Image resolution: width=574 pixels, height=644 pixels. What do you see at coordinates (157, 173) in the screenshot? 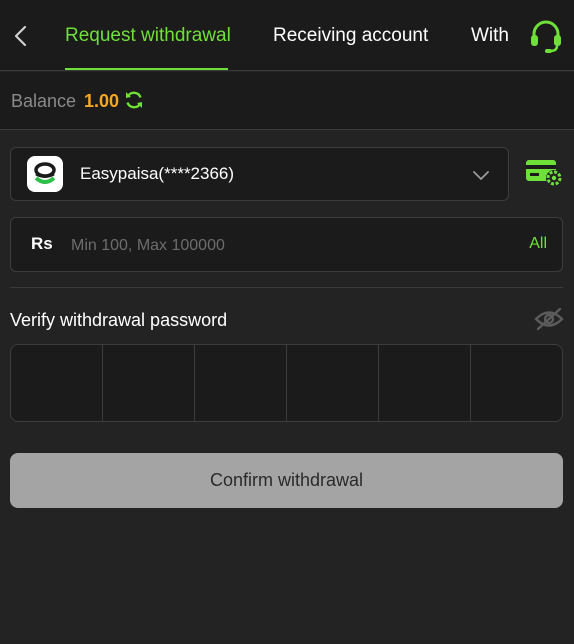
I see `account-name: Easypaisa(****2366)` at bounding box center [157, 173].